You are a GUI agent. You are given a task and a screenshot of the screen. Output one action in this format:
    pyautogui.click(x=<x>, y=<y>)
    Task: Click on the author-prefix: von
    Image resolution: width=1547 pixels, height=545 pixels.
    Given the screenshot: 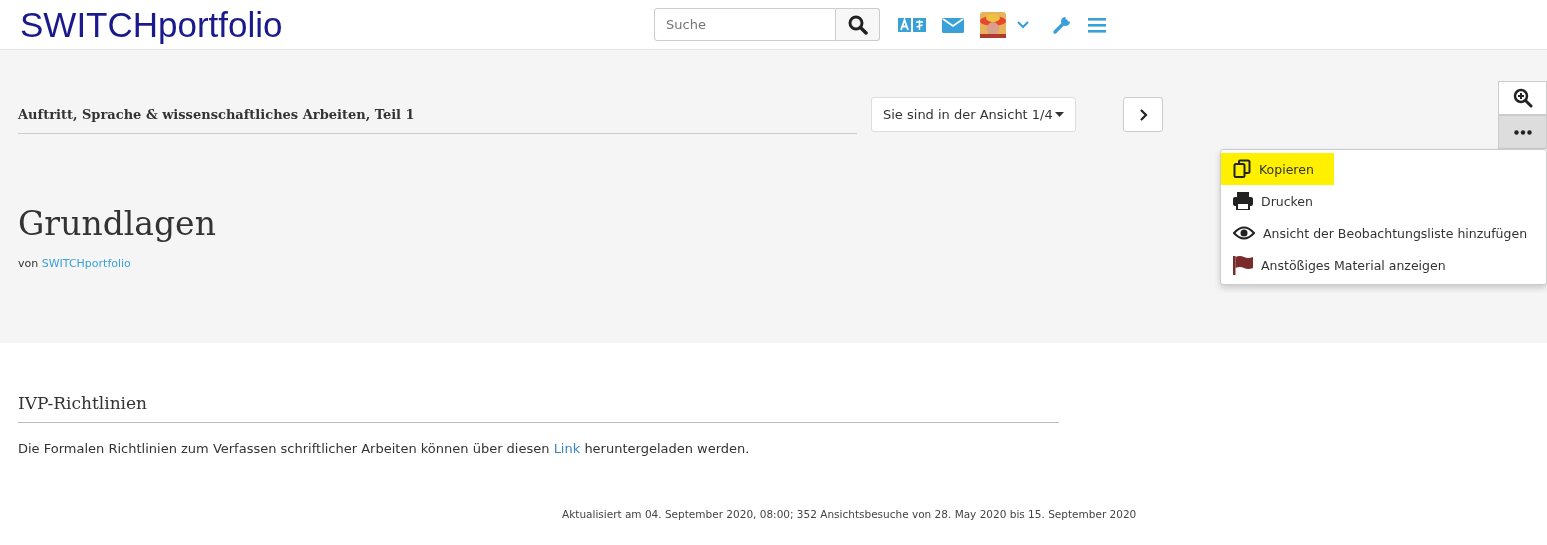 What is the action you would take?
    pyautogui.click(x=28, y=263)
    